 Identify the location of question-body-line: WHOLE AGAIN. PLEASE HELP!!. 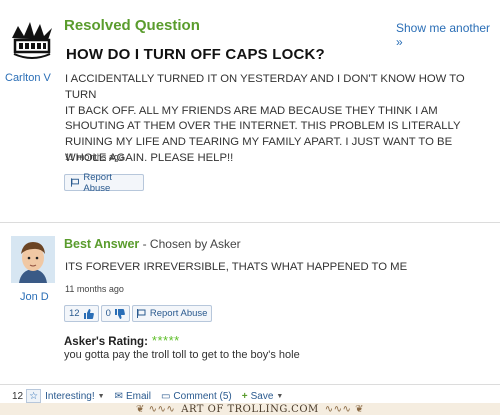
(149, 157).